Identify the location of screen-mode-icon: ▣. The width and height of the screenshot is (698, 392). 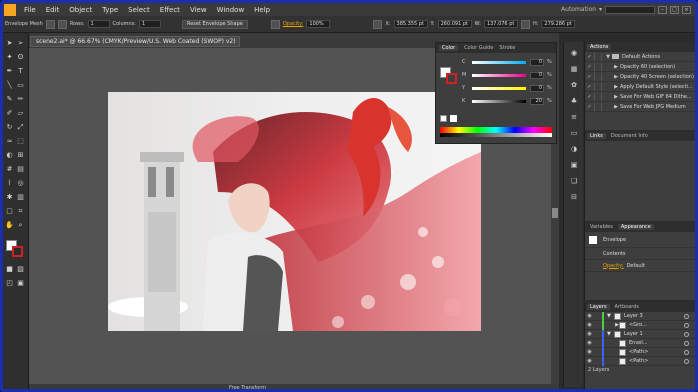
(20, 283).